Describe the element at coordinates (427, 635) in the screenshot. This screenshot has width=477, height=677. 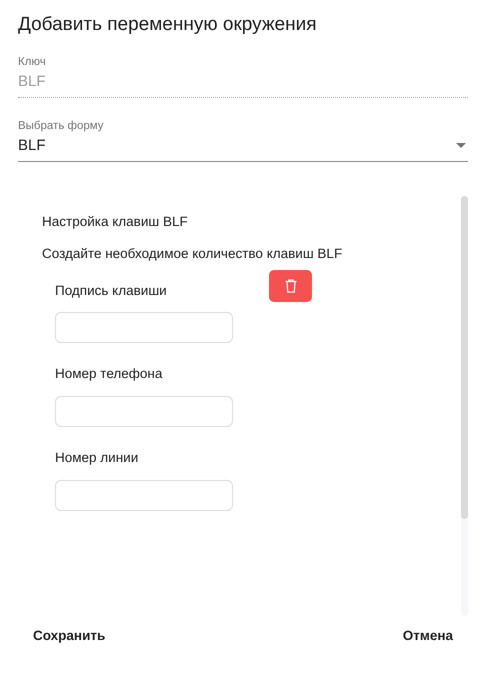
I see `action-button: Отмена` at that location.